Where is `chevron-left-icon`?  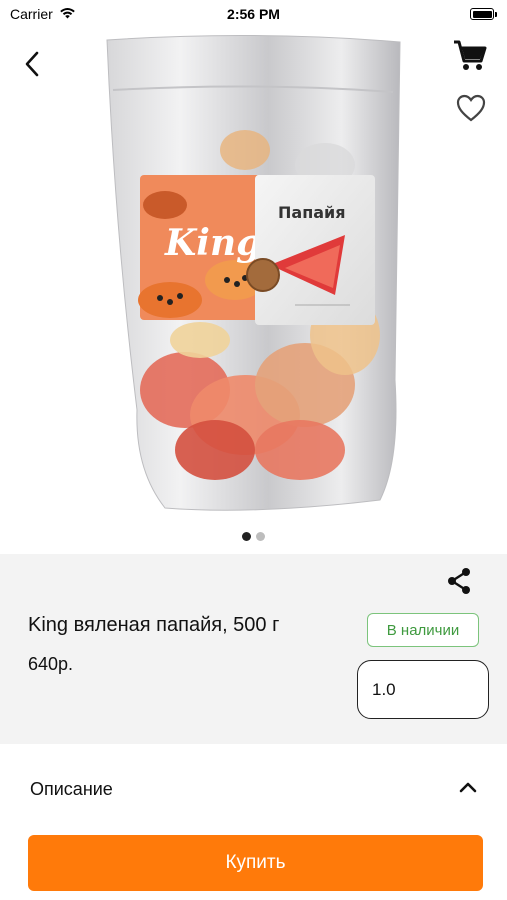 chevron-left-icon is located at coordinates (32, 66).